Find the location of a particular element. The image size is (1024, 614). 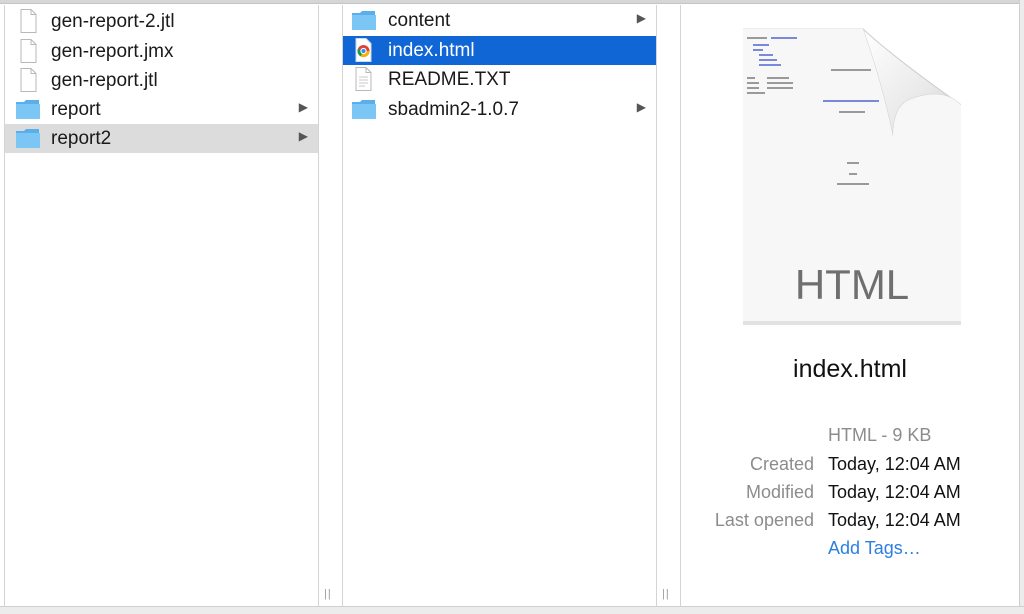

meta-kind-row: HTML - 9 KB is located at coordinates (850, 439).